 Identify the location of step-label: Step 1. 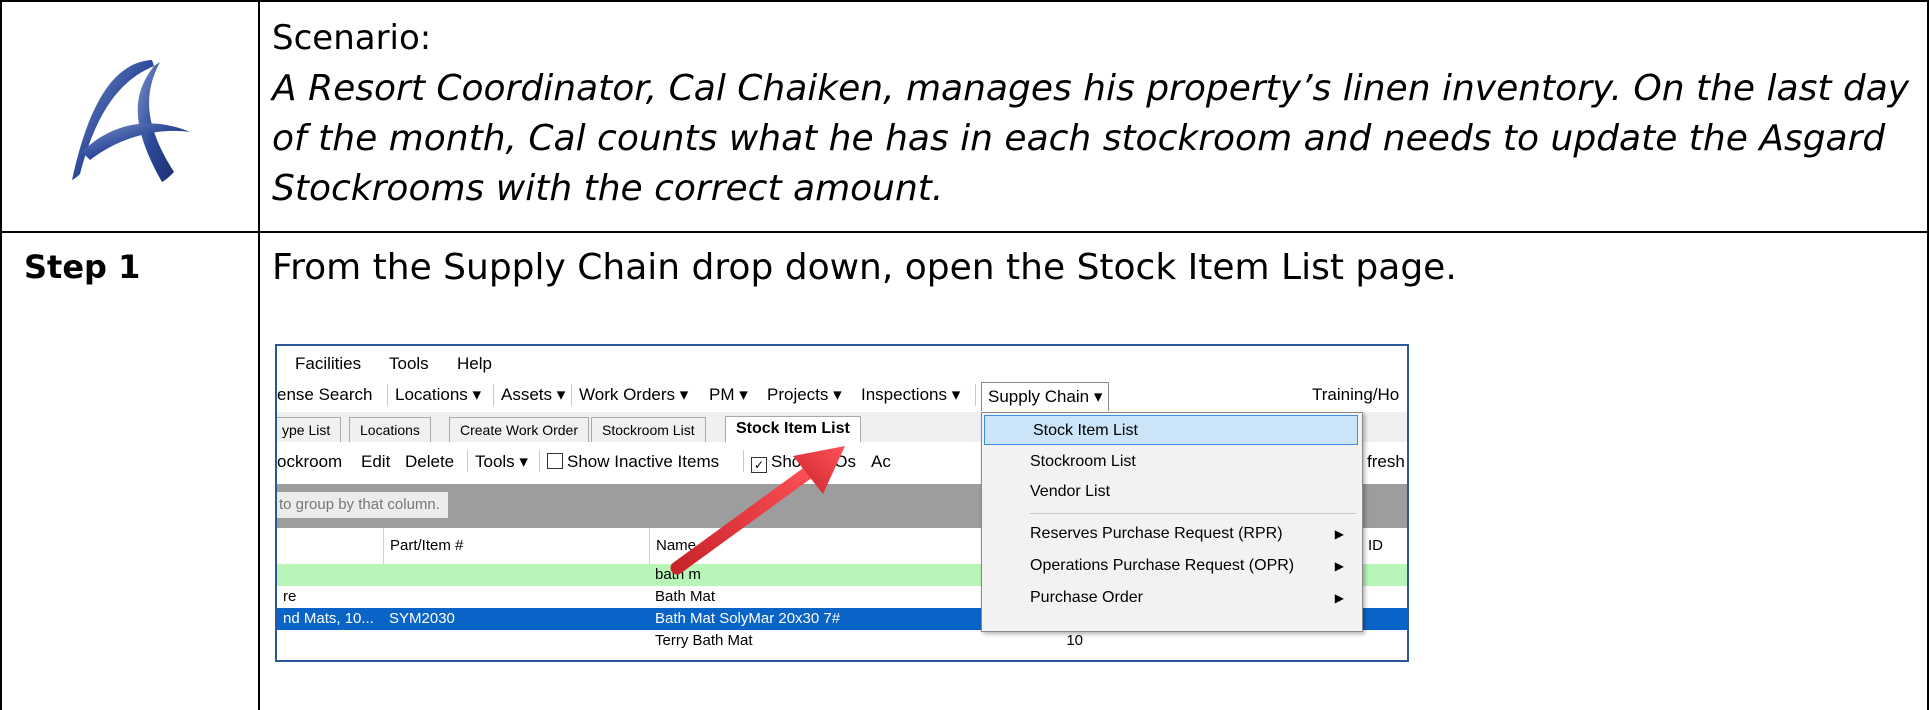
(82, 267).